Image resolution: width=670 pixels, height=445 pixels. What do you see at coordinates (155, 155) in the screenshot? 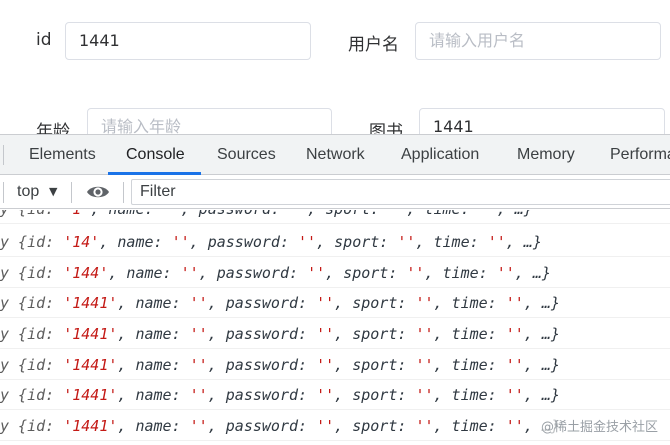
I see `tab-console: Console` at bounding box center [155, 155].